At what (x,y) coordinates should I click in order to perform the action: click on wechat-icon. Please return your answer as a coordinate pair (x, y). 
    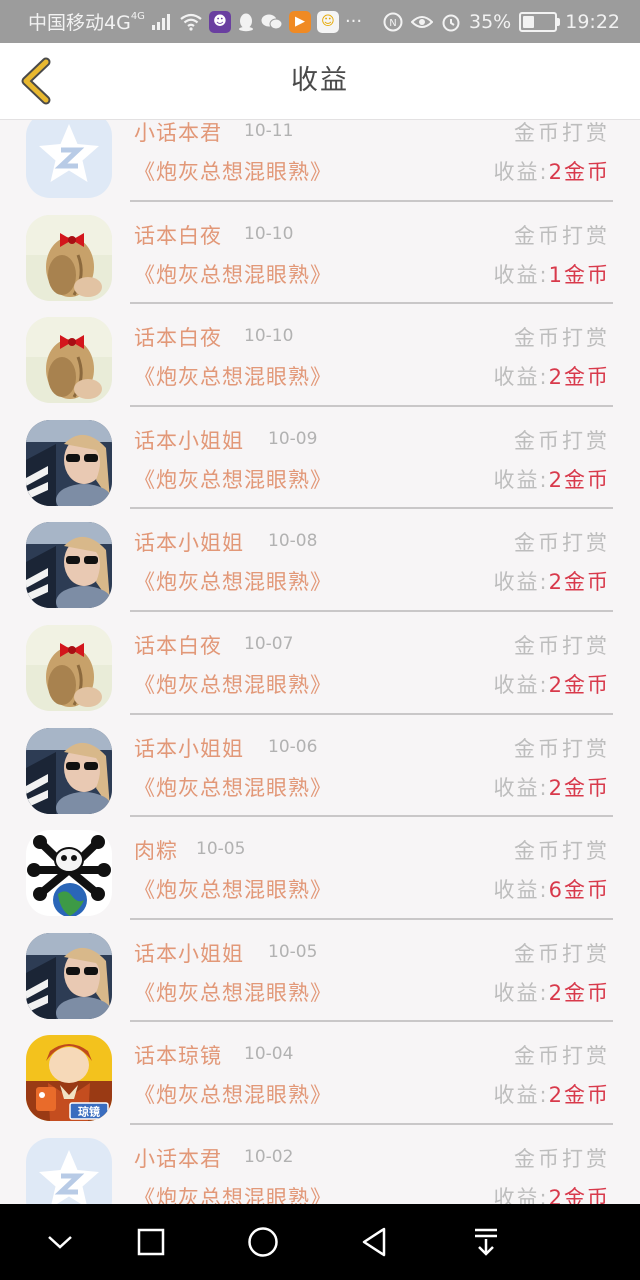
    Looking at the image, I should click on (272, 22).